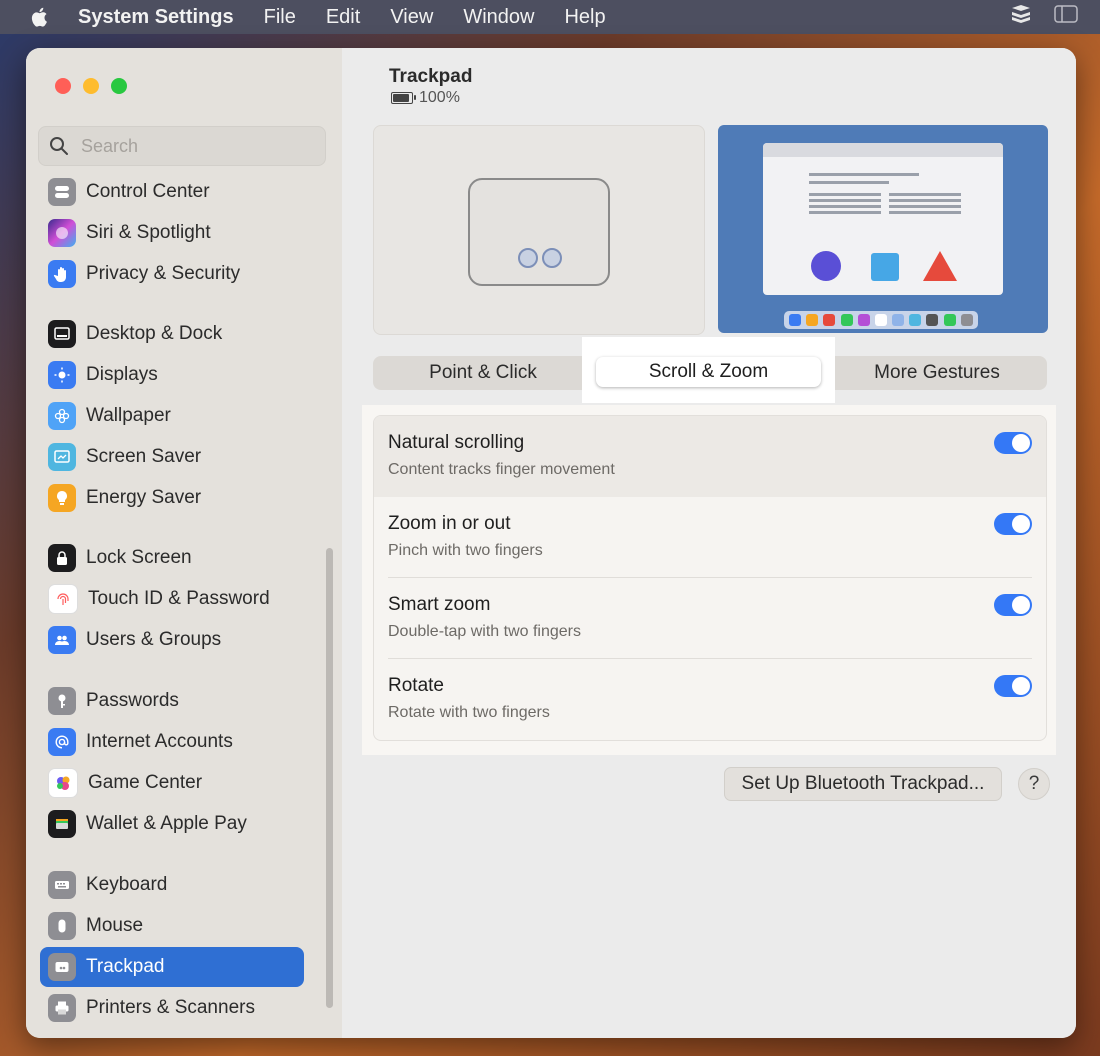 The width and height of the screenshot is (1100, 1056). I want to click on preview-window-icon, so click(883, 219).